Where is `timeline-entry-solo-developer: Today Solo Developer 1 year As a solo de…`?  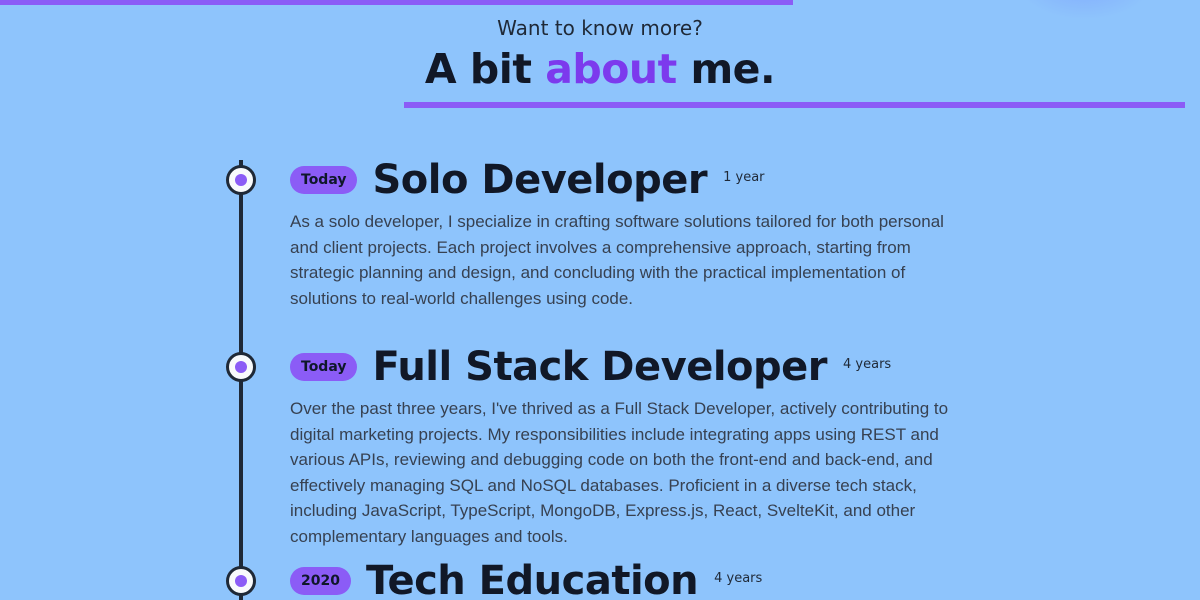
timeline-entry-solo-developer: Today Solo Developer 1 year As a solo de… is located at coordinates (630, 233).